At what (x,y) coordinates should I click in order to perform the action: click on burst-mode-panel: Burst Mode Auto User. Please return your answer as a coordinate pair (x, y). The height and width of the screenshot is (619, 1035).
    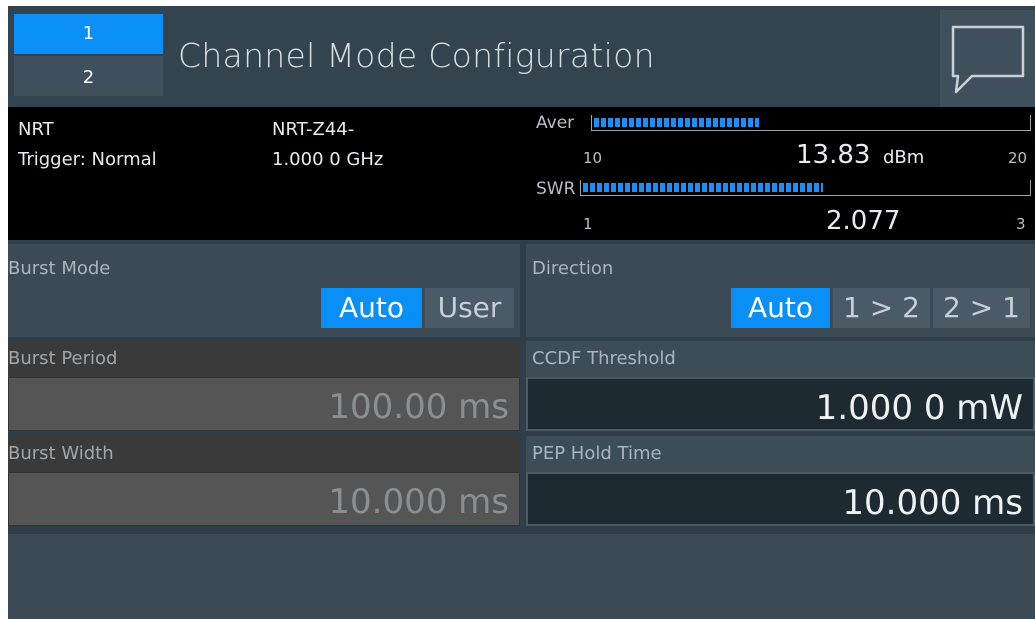
    Looking at the image, I should click on (264, 290).